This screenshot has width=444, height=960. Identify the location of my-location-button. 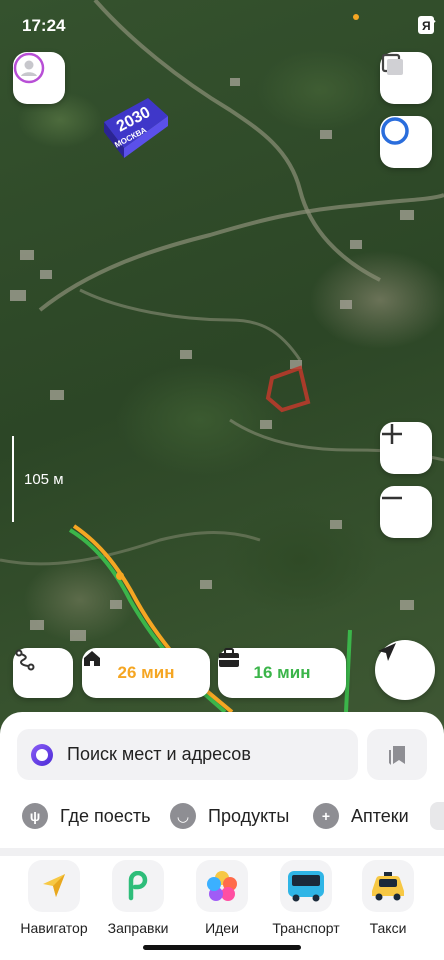
(405, 670).